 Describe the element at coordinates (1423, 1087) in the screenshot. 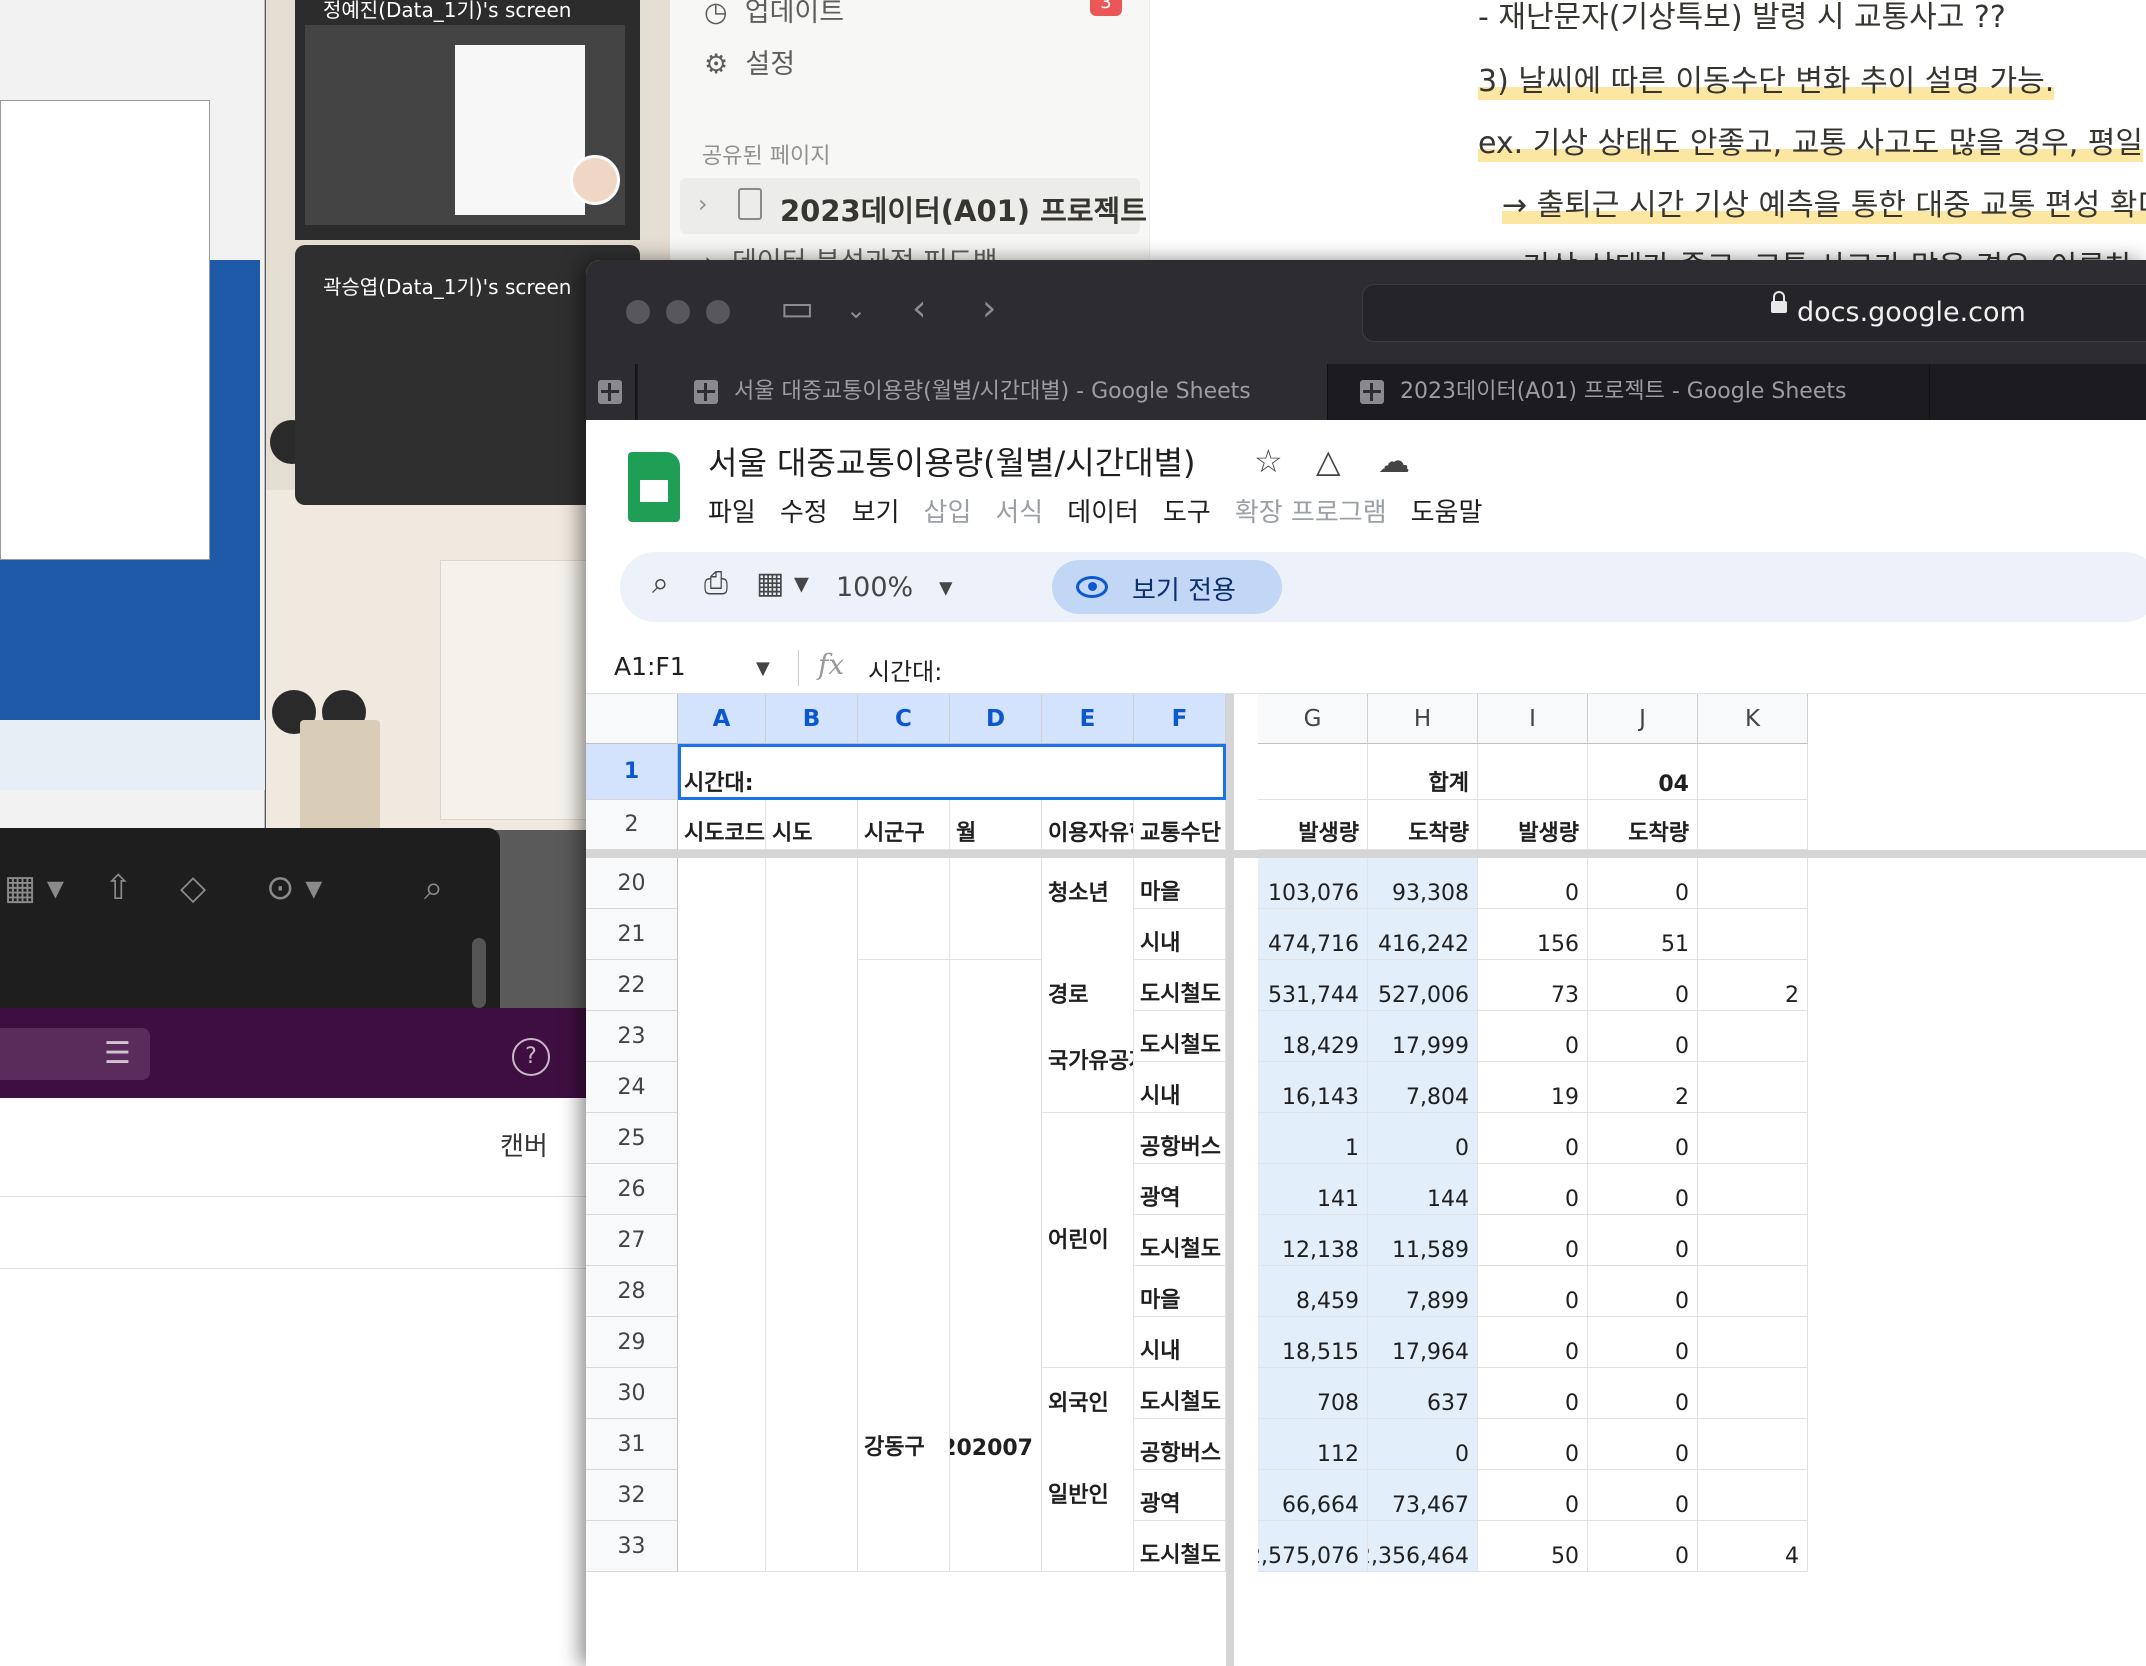

I see `cell-h24: 7,804` at that location.